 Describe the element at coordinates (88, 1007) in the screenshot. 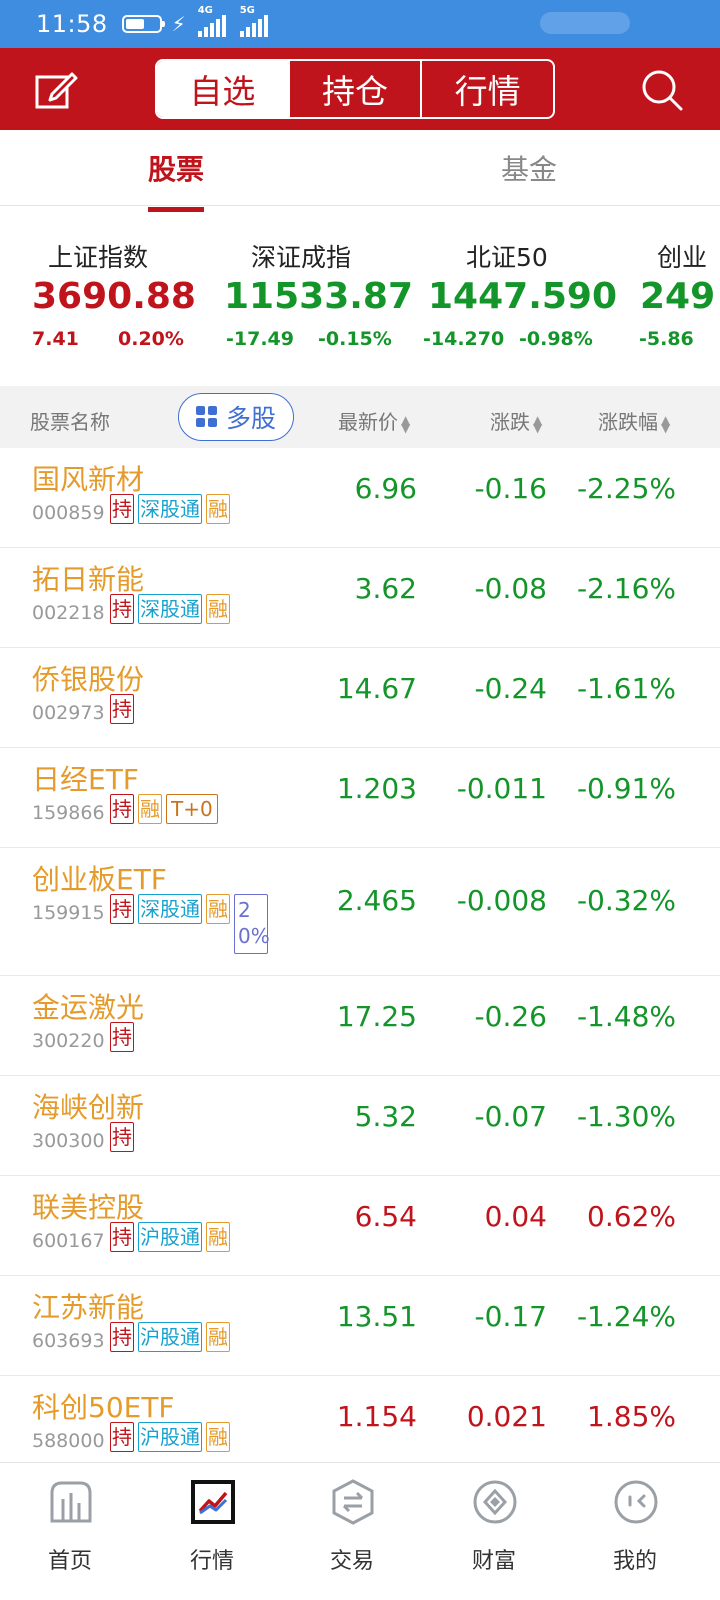

I see `stock-name: 金运激光` at that location.